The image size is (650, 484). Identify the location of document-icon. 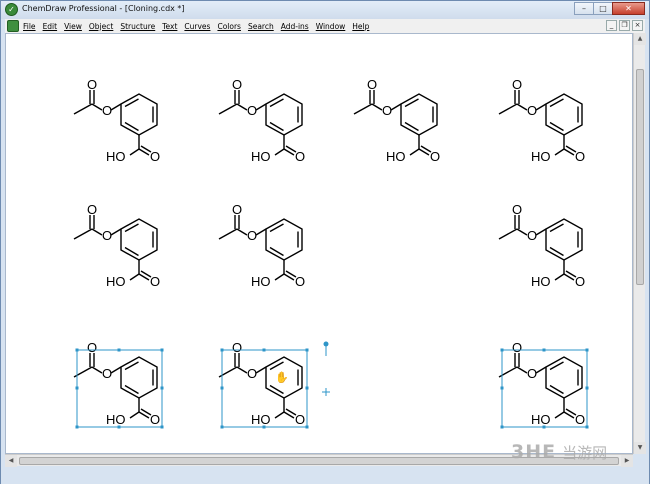
(13, 26).